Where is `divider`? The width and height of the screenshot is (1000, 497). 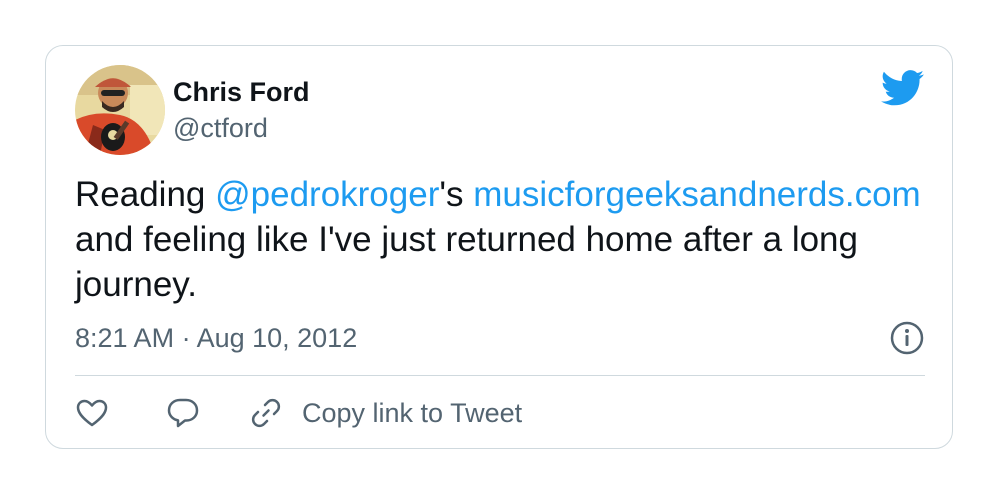
divider is located at coordinates (500, 375).